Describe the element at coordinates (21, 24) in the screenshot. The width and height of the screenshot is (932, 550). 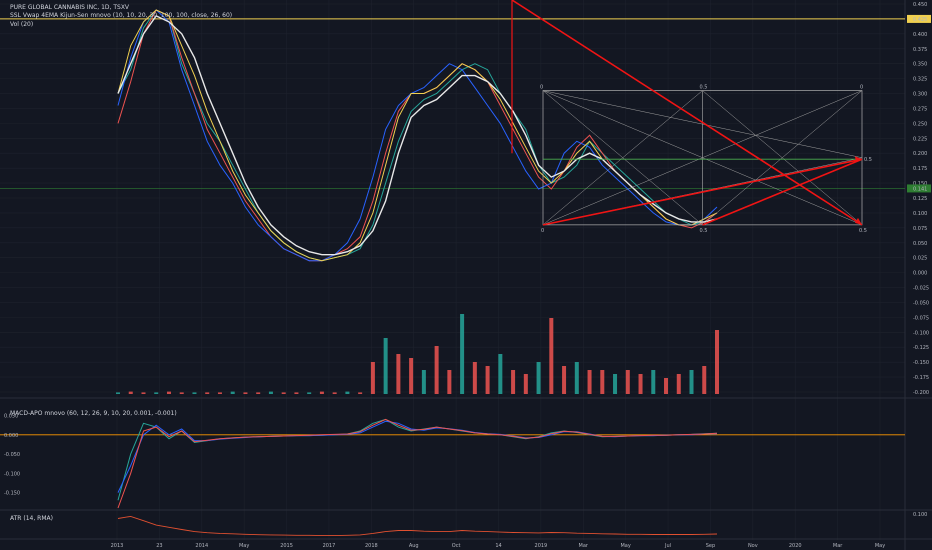
I see `volume-legend: Vol (20)` at that location.